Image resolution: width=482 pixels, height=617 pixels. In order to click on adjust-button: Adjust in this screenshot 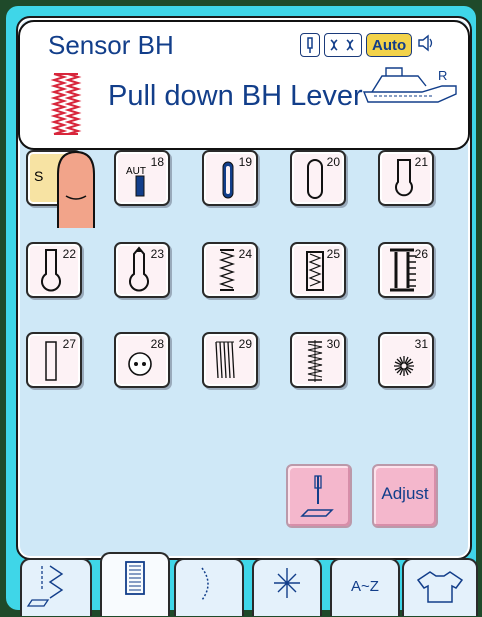, I will do `click(405, 496)`.